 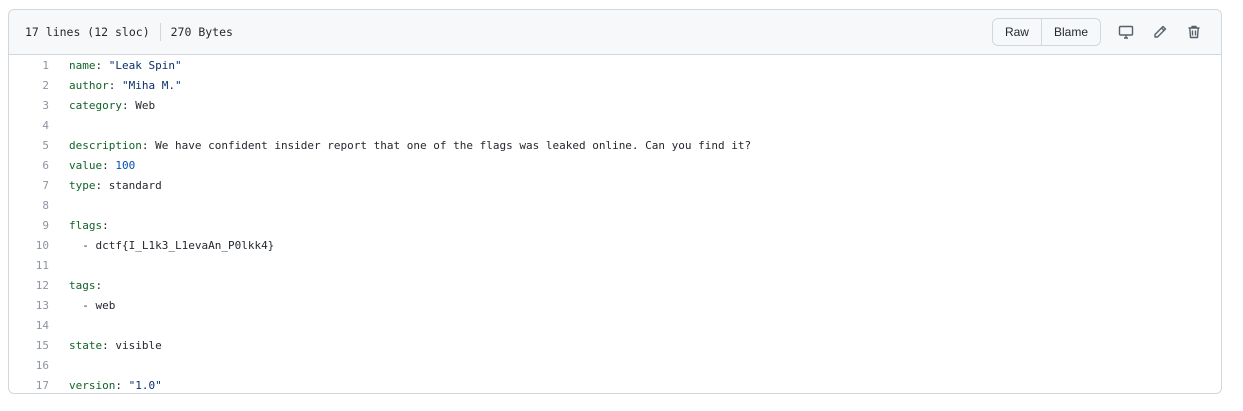 What do you see at coordinates (86, 345) in the screenshot?
I see `yaml-key: state` at bounding box center [86, 345].